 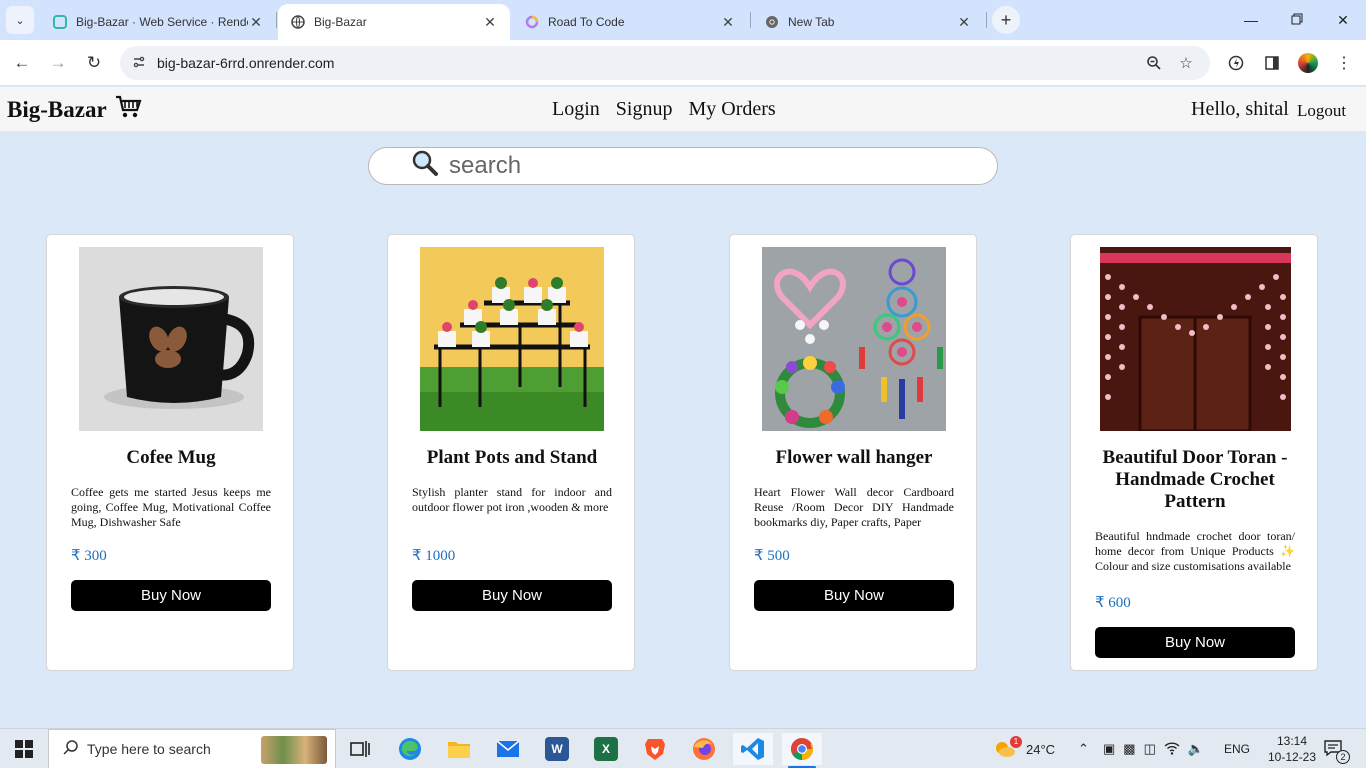 What do you see at coordinates (1016, 742) in the screenshot?
I see `weather-alert-badge: 1` at bounding box center [1016, 742].